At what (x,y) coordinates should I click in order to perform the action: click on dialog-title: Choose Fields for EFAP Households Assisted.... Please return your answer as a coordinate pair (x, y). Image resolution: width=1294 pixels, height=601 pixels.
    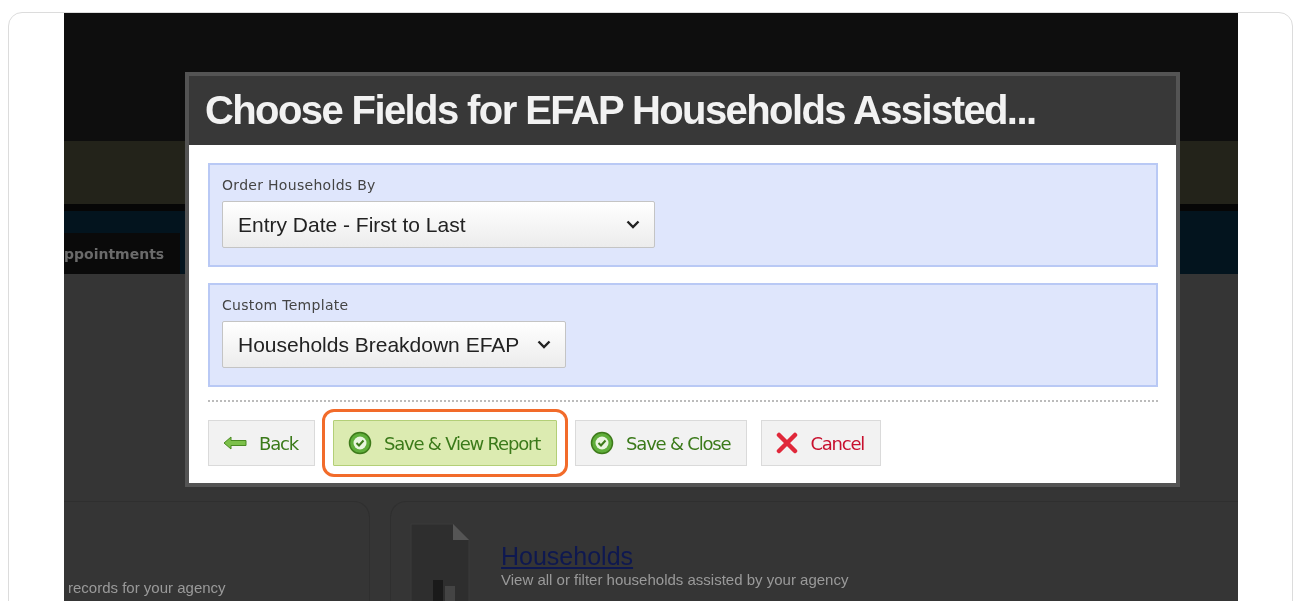
    Looking at the image, I should click on (620, 110).